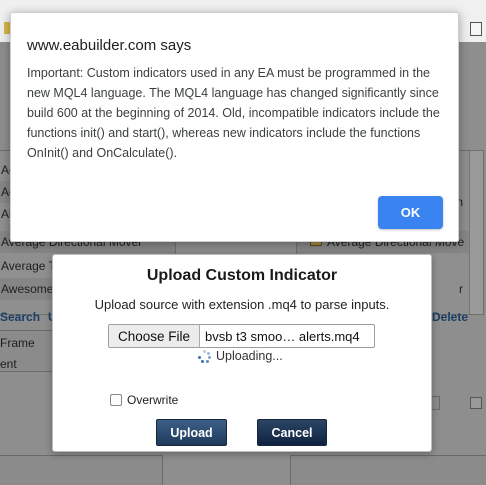 The image size is (486, 485). Describe the element at coordinates (476, 29) in the screenshot. I see `document-icon` at that location.